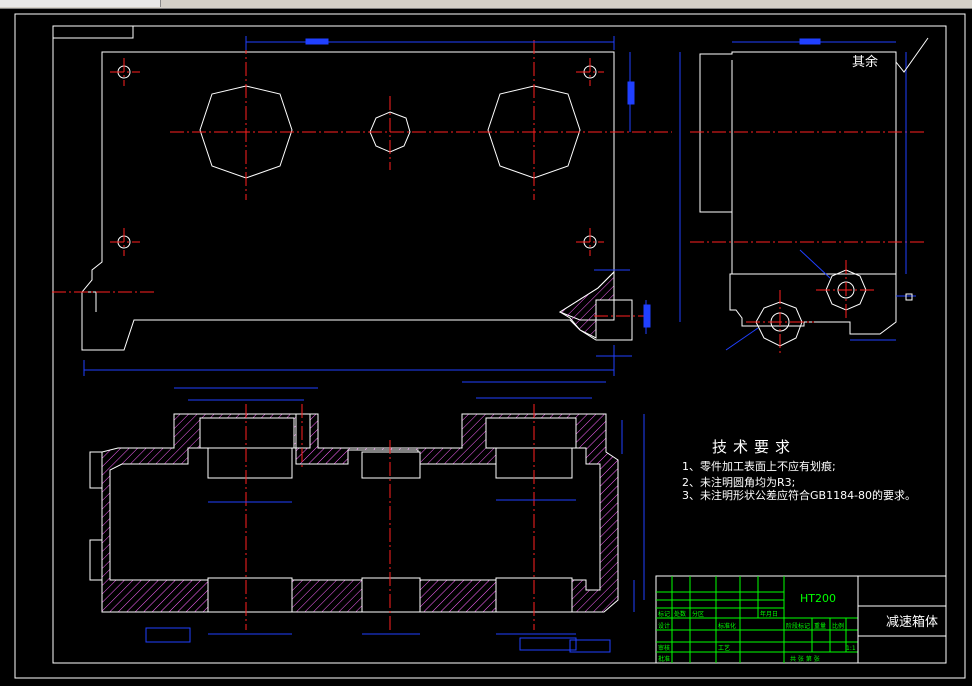 The image size is (972, 686). What do you see at coordinates (808, 242) in the screenshot?
I see `side-view-centerlines` at bounding box center [808, 242].